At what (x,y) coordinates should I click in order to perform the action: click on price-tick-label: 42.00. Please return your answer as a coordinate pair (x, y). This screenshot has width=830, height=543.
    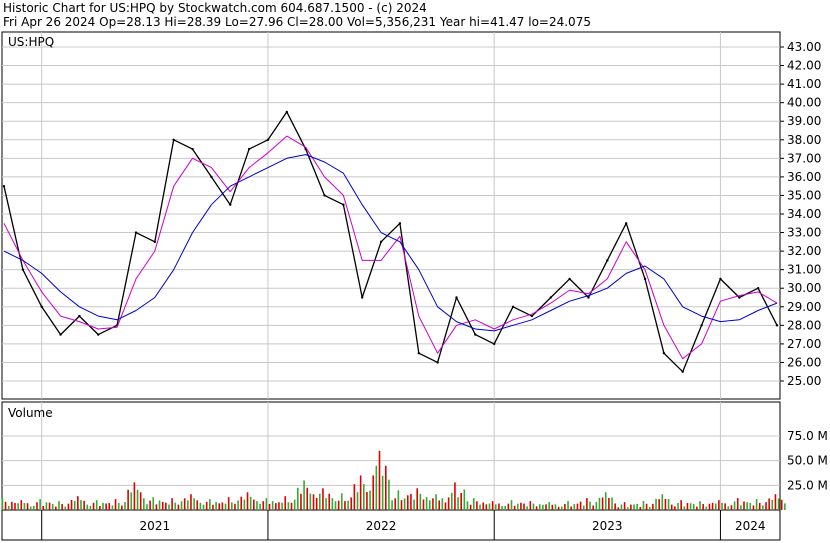
    Looking at the image, I should click on (804, 66).